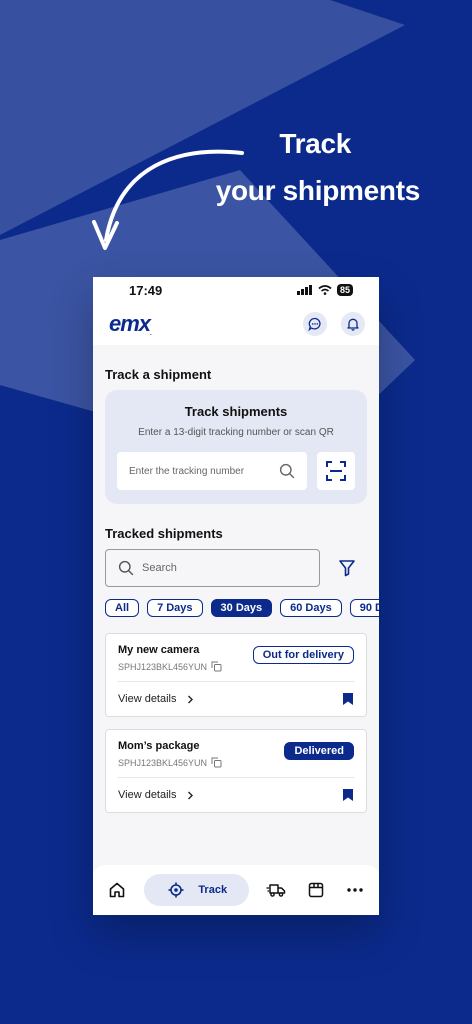 Image resolution: width=472 pixels, height=1024 pixels. I want to click on status-time: 17:49, so click(146, 290).